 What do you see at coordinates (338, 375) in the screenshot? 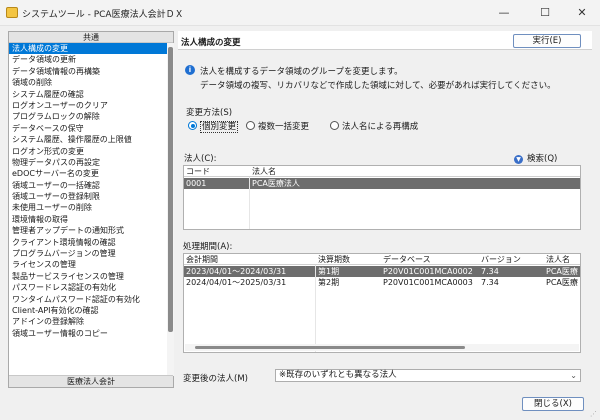
I see `target-corp-value: ※既存のいずれとも異なる法人` at bounding box center [338, 375].